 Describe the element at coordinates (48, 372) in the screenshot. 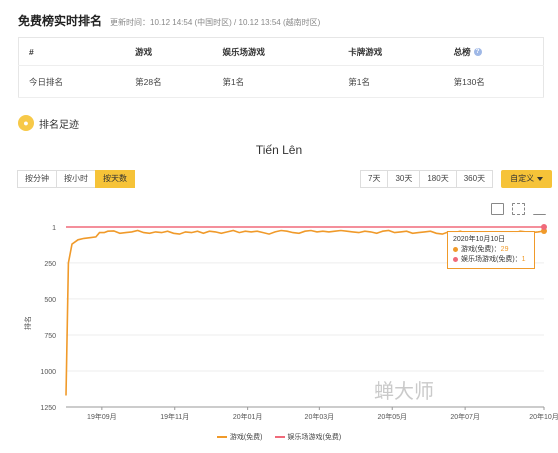

I see `y-tick-label: 1000` at that location.